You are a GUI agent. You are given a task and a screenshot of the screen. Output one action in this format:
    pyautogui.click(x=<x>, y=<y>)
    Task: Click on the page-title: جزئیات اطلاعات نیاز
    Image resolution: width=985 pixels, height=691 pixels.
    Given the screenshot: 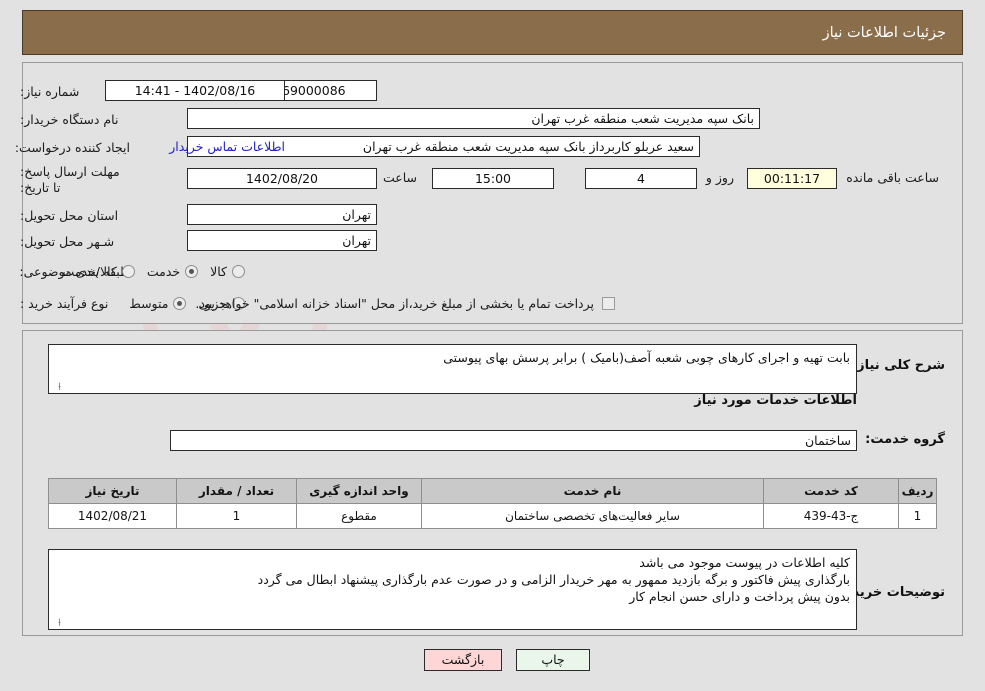 What is the action you would take?
    pyautogui.click(x=884, y=32)
    